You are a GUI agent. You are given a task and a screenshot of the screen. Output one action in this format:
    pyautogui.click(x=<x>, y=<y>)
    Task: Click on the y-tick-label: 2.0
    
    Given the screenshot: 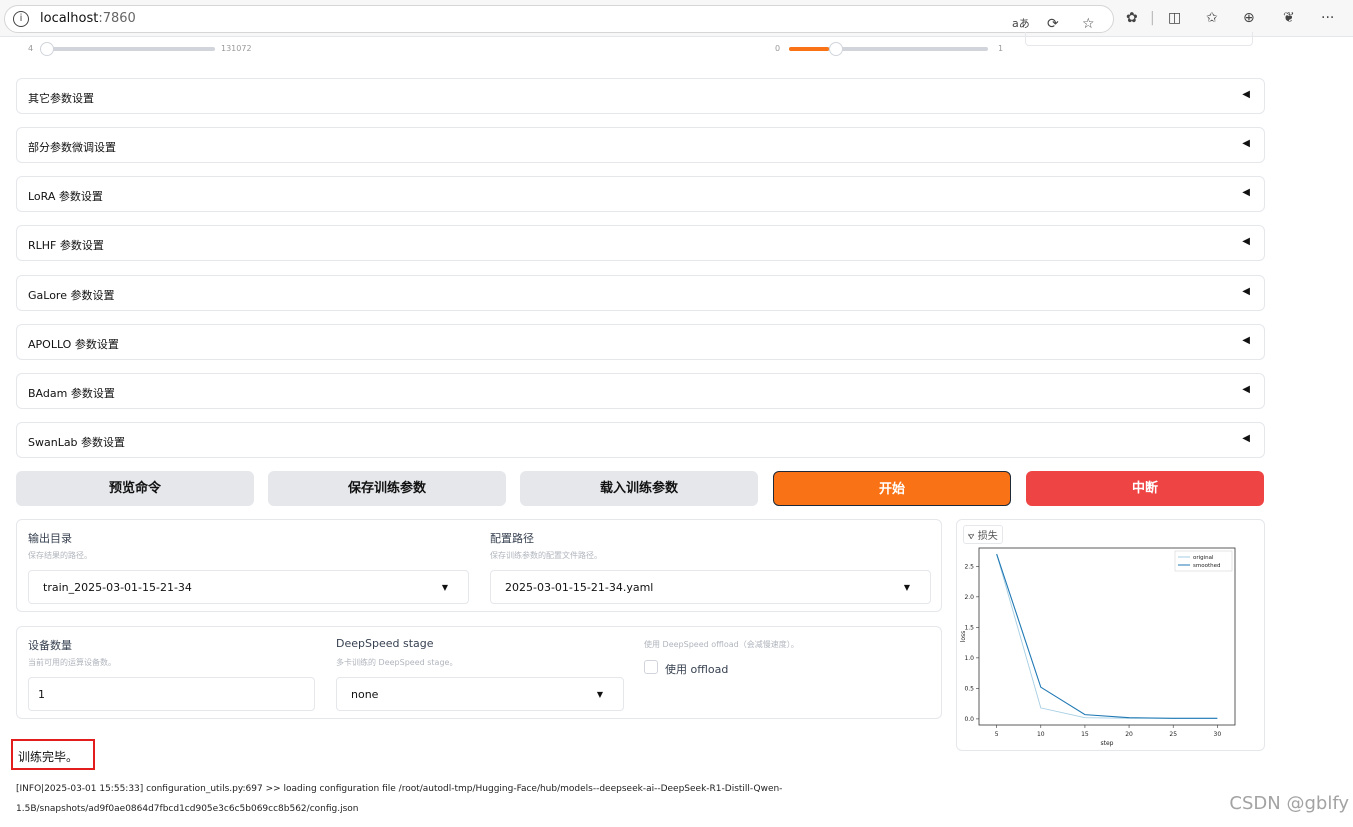 What is the action you would take?
    pyautogui.click(x=969, y=597)
    